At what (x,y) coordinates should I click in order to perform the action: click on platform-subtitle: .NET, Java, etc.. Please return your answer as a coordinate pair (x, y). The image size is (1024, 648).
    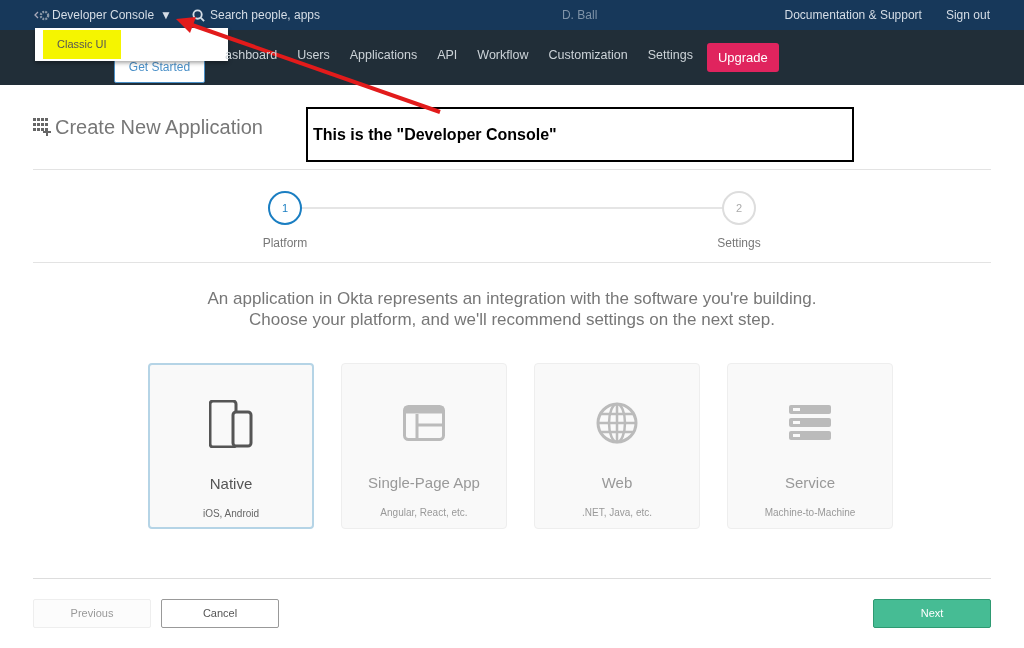
    Looking at the image, I should click on (617, 512).